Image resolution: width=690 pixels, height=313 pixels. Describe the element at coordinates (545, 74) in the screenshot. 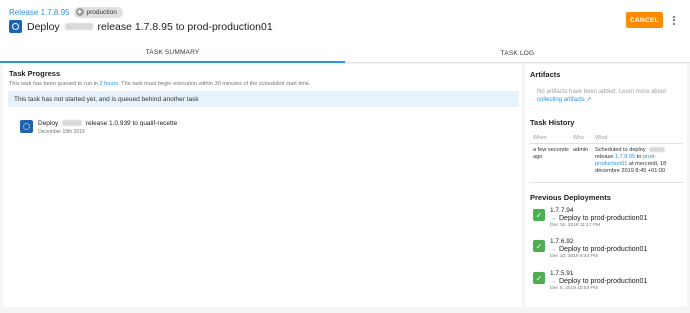

I see `artifacts-heading: Artifacts` at that location.